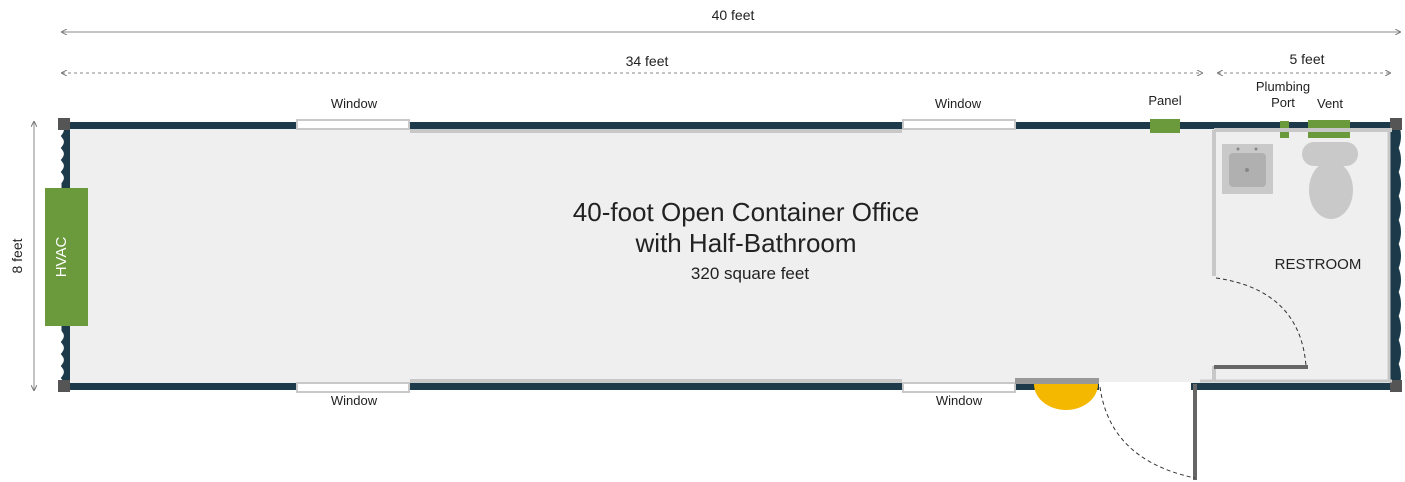  What do you see at coordinates (354, 400) in the screenshot?
I see `window-bottom-left-label: Window` at bounding box center [354, 400].